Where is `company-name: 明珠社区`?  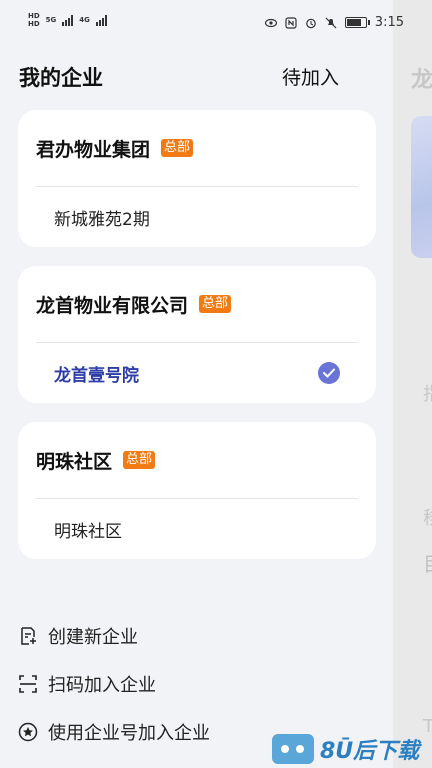 company-name: 明珠社区 is located at coordinates (74, 461).